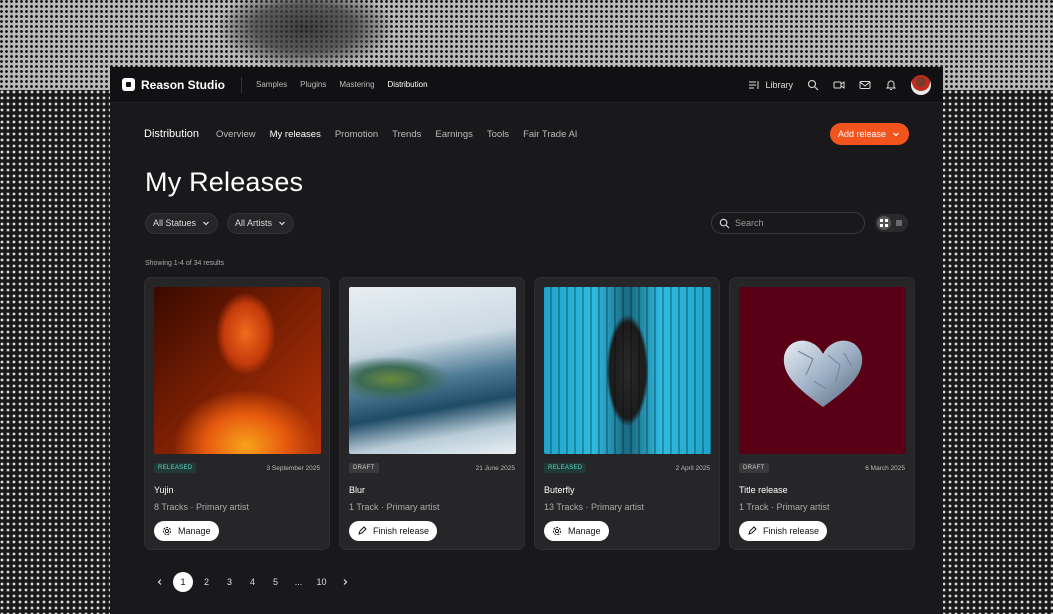 This screenshot has width=1053, height=614. What do you see at coordinates (899, 223) in the screenshot?
I see `list-view-icon` at bounding box center [899, 223].